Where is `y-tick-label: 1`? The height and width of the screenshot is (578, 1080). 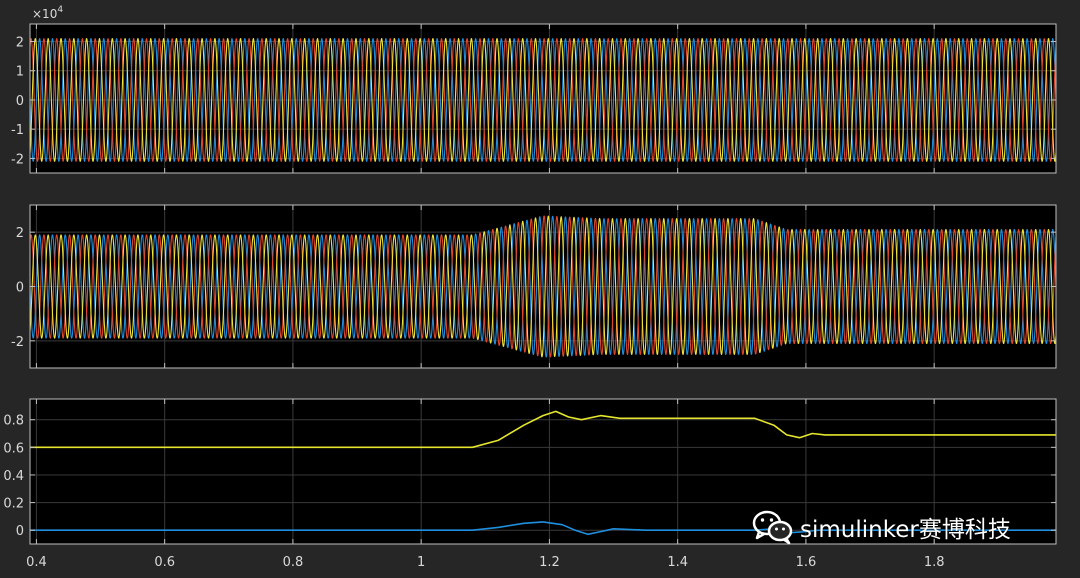 y-tick-label: 1 is located at coordinates (20, 72).